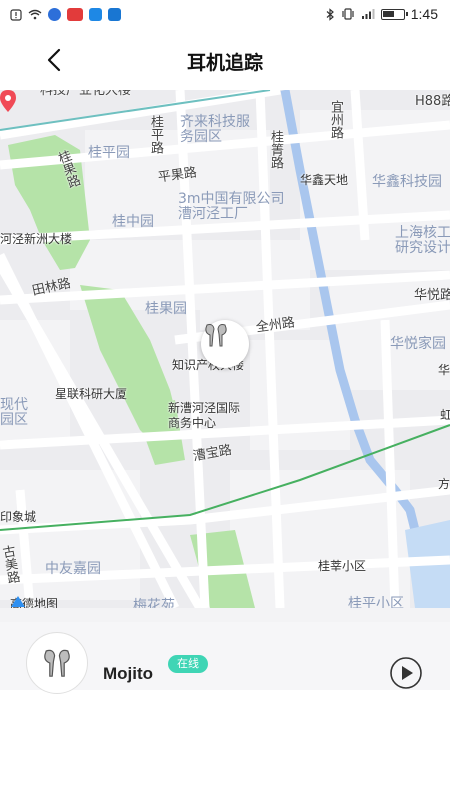 The image size is (450, 800). I want to click on area-label: 上海核工研究设计, so click(422, 240).